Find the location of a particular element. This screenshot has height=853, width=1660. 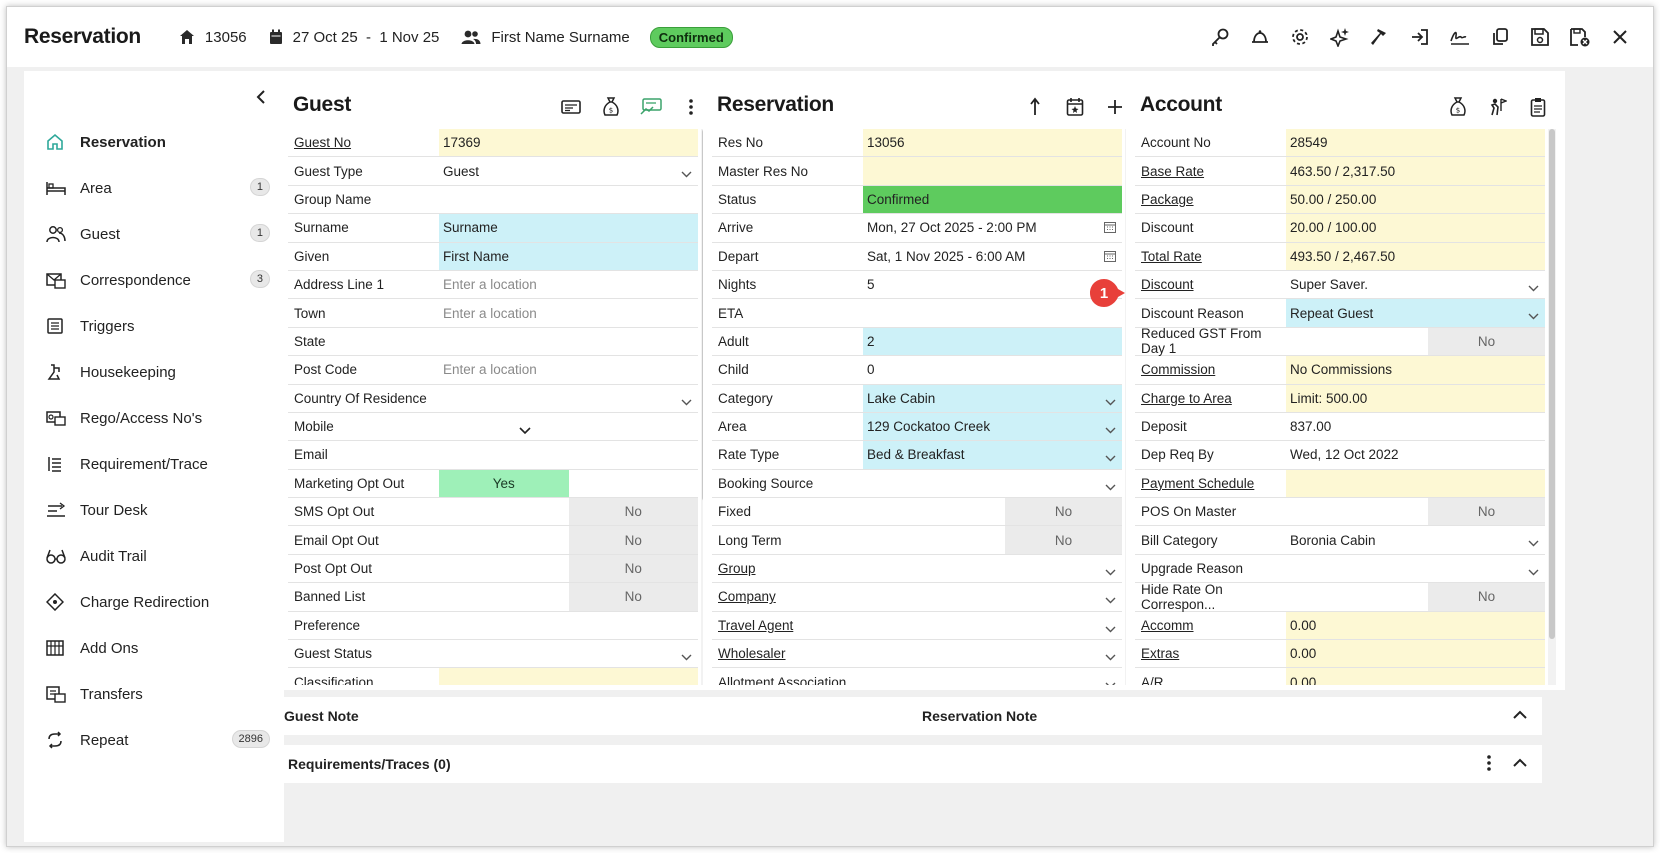

reservation-value-status: Confirmed is located at coordinates (992, 199).